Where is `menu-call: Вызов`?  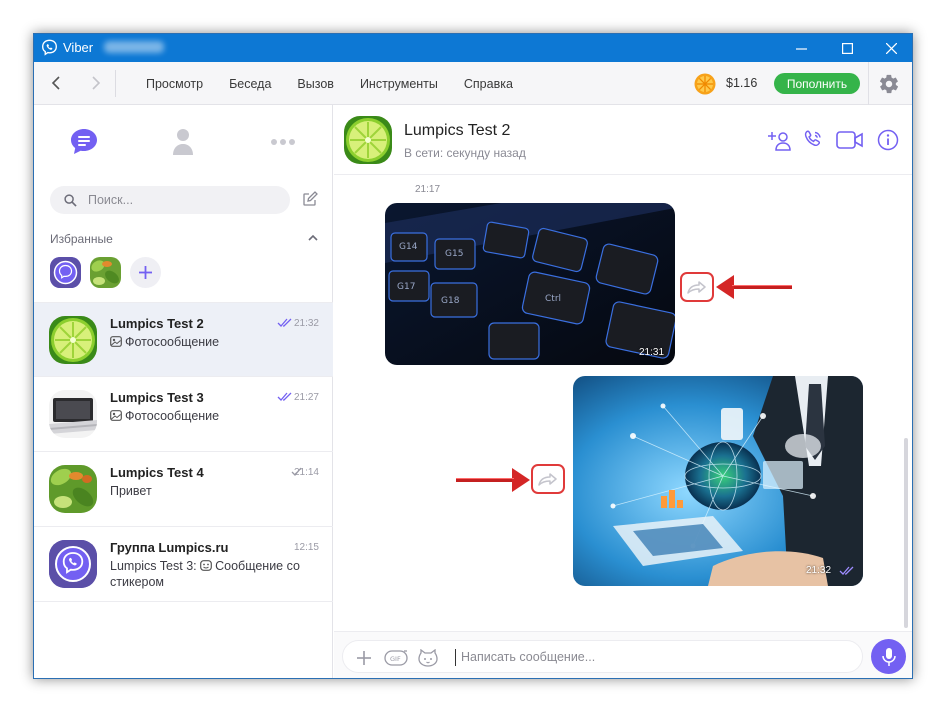 menu-call: Вызов is located at coordinates (315, 84).